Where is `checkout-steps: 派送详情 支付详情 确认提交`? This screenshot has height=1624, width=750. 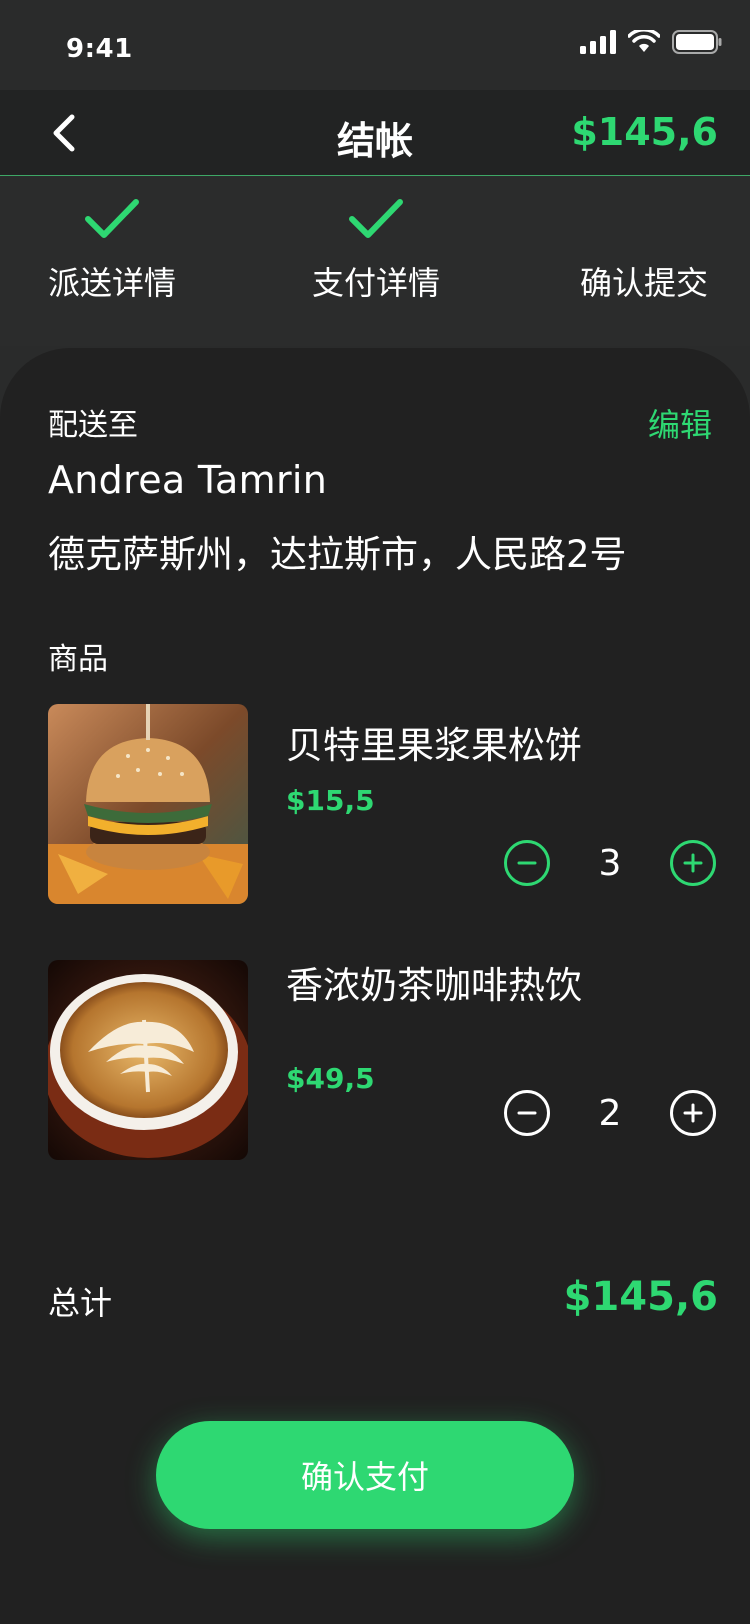
checkout-steps: 派送详情 支付详情 确认提交 is located at coordinates (375, 261).